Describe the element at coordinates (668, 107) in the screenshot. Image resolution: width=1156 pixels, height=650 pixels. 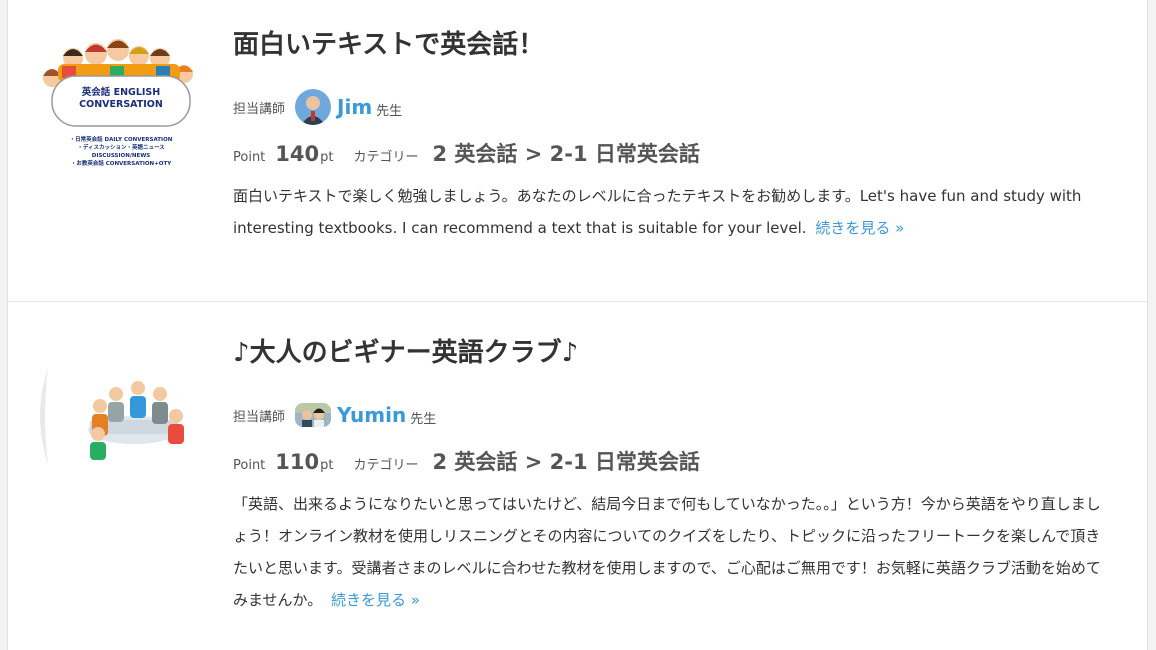
I see `teacher-row: 担当講師 Jim 先生` at that location.